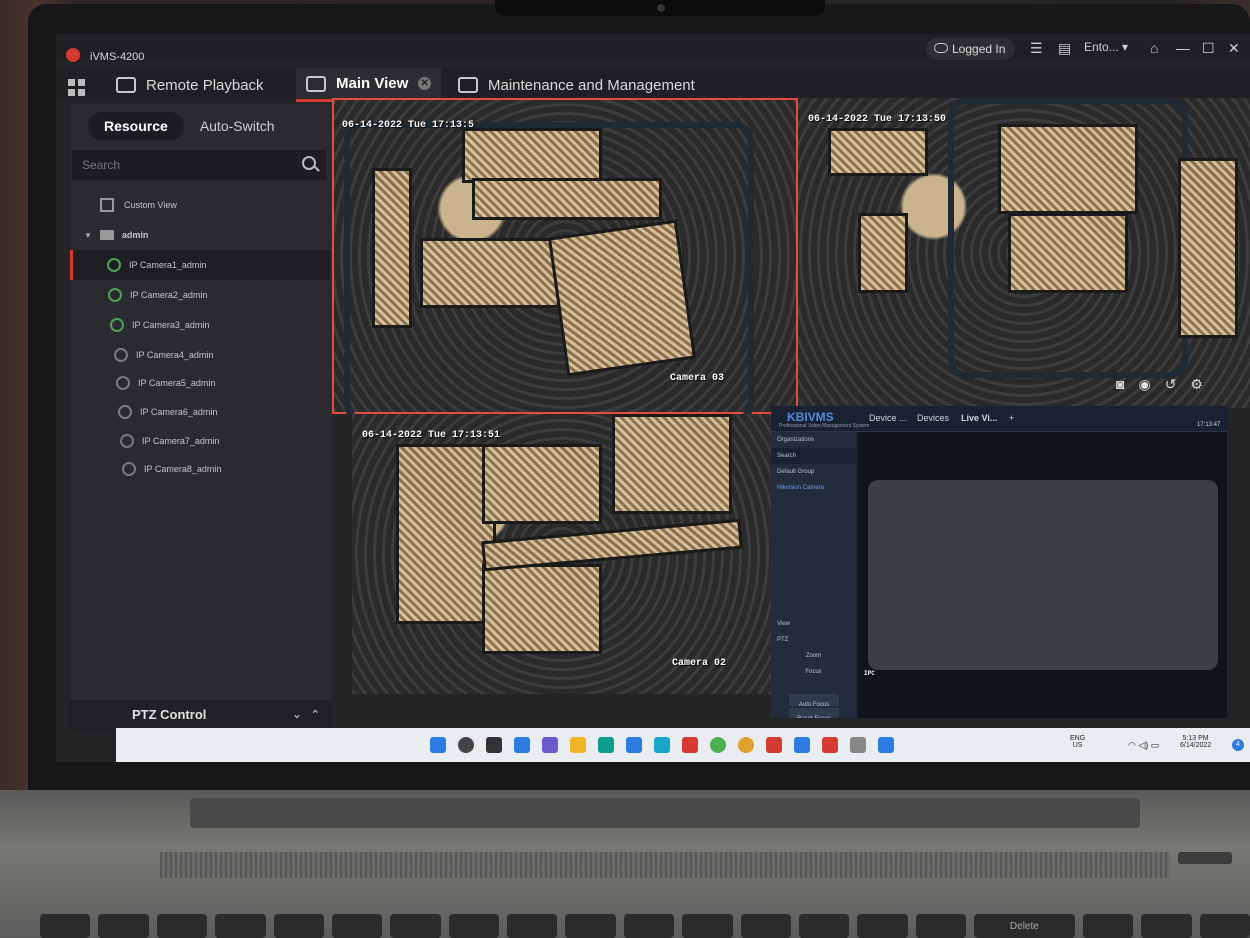  What do you see at coordinates (438, 745) in the screenshot?
I see `start-icon` at bounding box center [438, 745].